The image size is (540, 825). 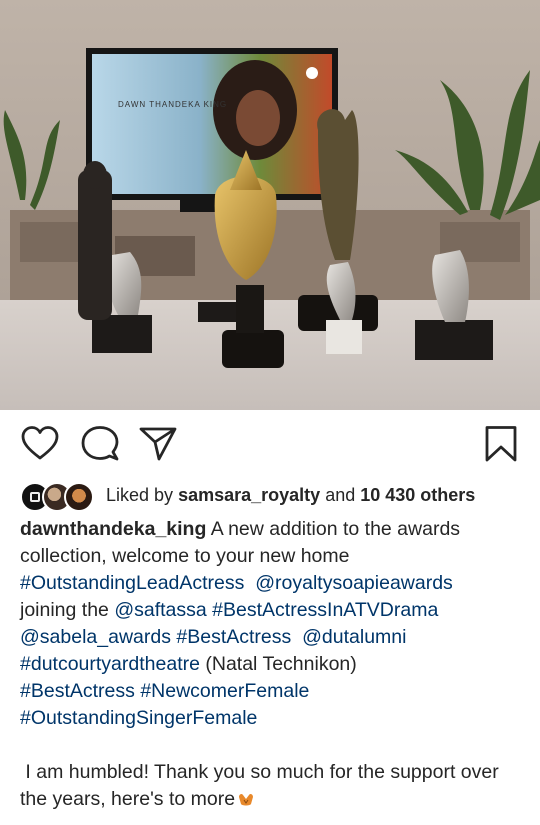 I want to click on likes-prefix: Liked by, so click(x=140, y=494).